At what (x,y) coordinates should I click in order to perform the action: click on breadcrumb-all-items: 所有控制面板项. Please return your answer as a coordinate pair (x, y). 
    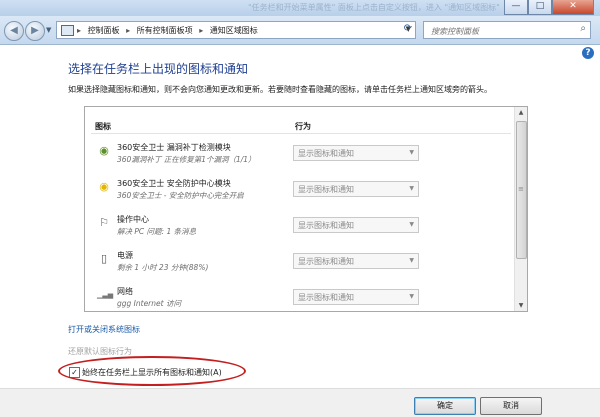
    Looking at the image, I should click on (165, 30).